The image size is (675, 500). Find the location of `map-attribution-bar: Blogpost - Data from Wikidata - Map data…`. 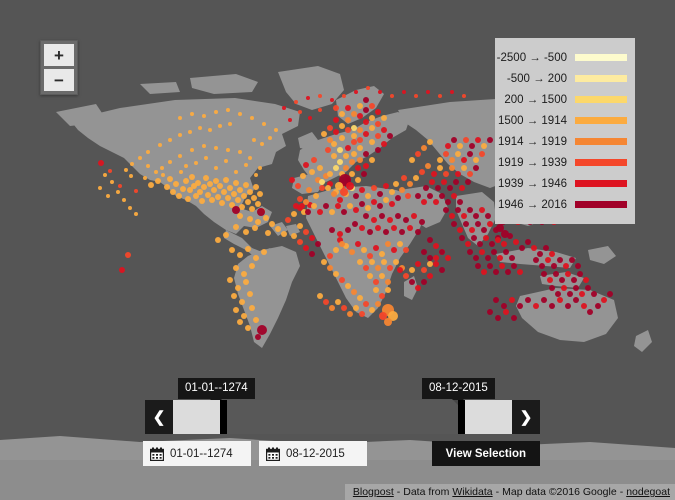

map-attribution-bar: Blogpost - Data from Wikidata - Map data… is located at coordinates (509, 492).